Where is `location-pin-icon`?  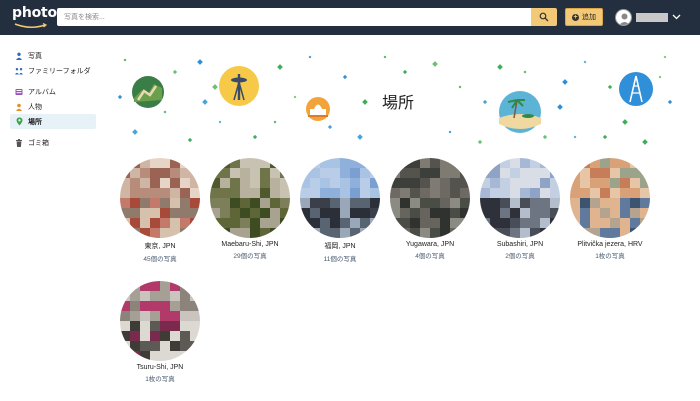
location-pin-icon is located at coordinates (19, 121).